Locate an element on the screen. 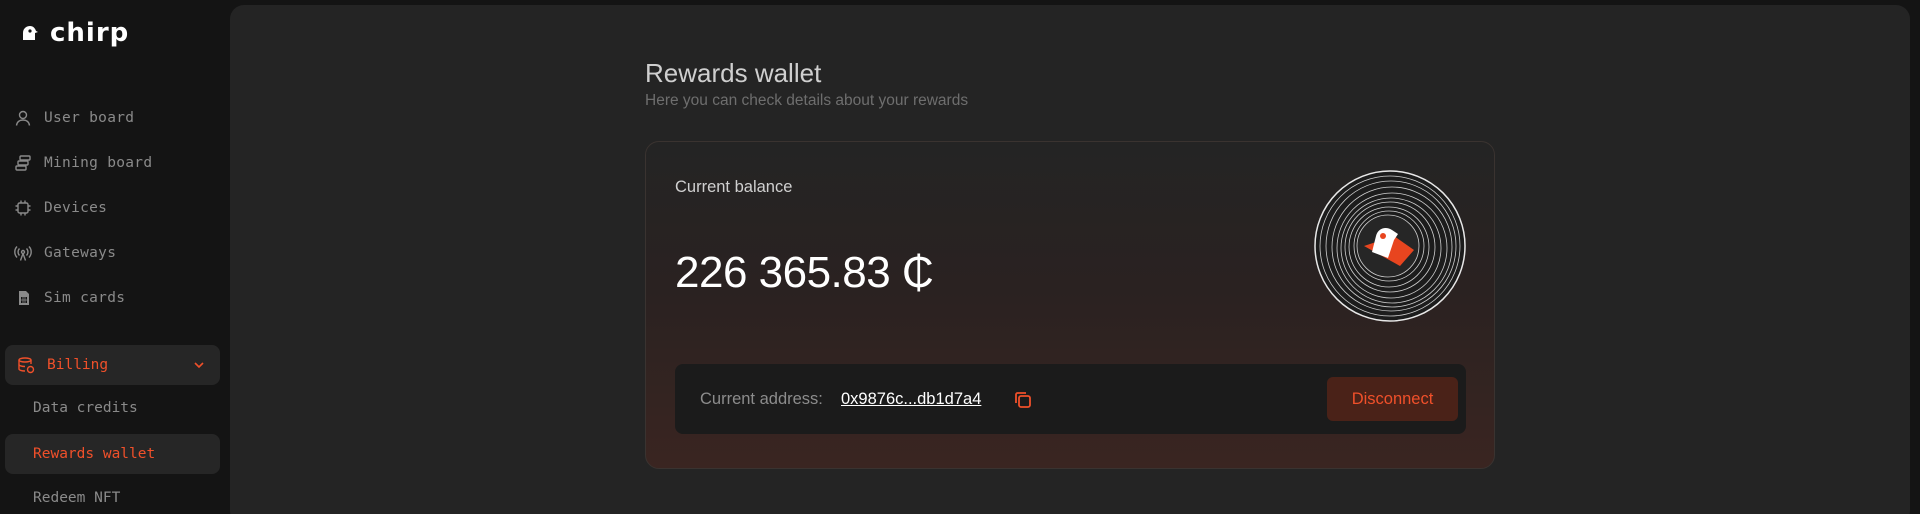 This screenshot has width=1920, height=514. sidebar-item-billing: Billing is located at coordinates (112, 365).